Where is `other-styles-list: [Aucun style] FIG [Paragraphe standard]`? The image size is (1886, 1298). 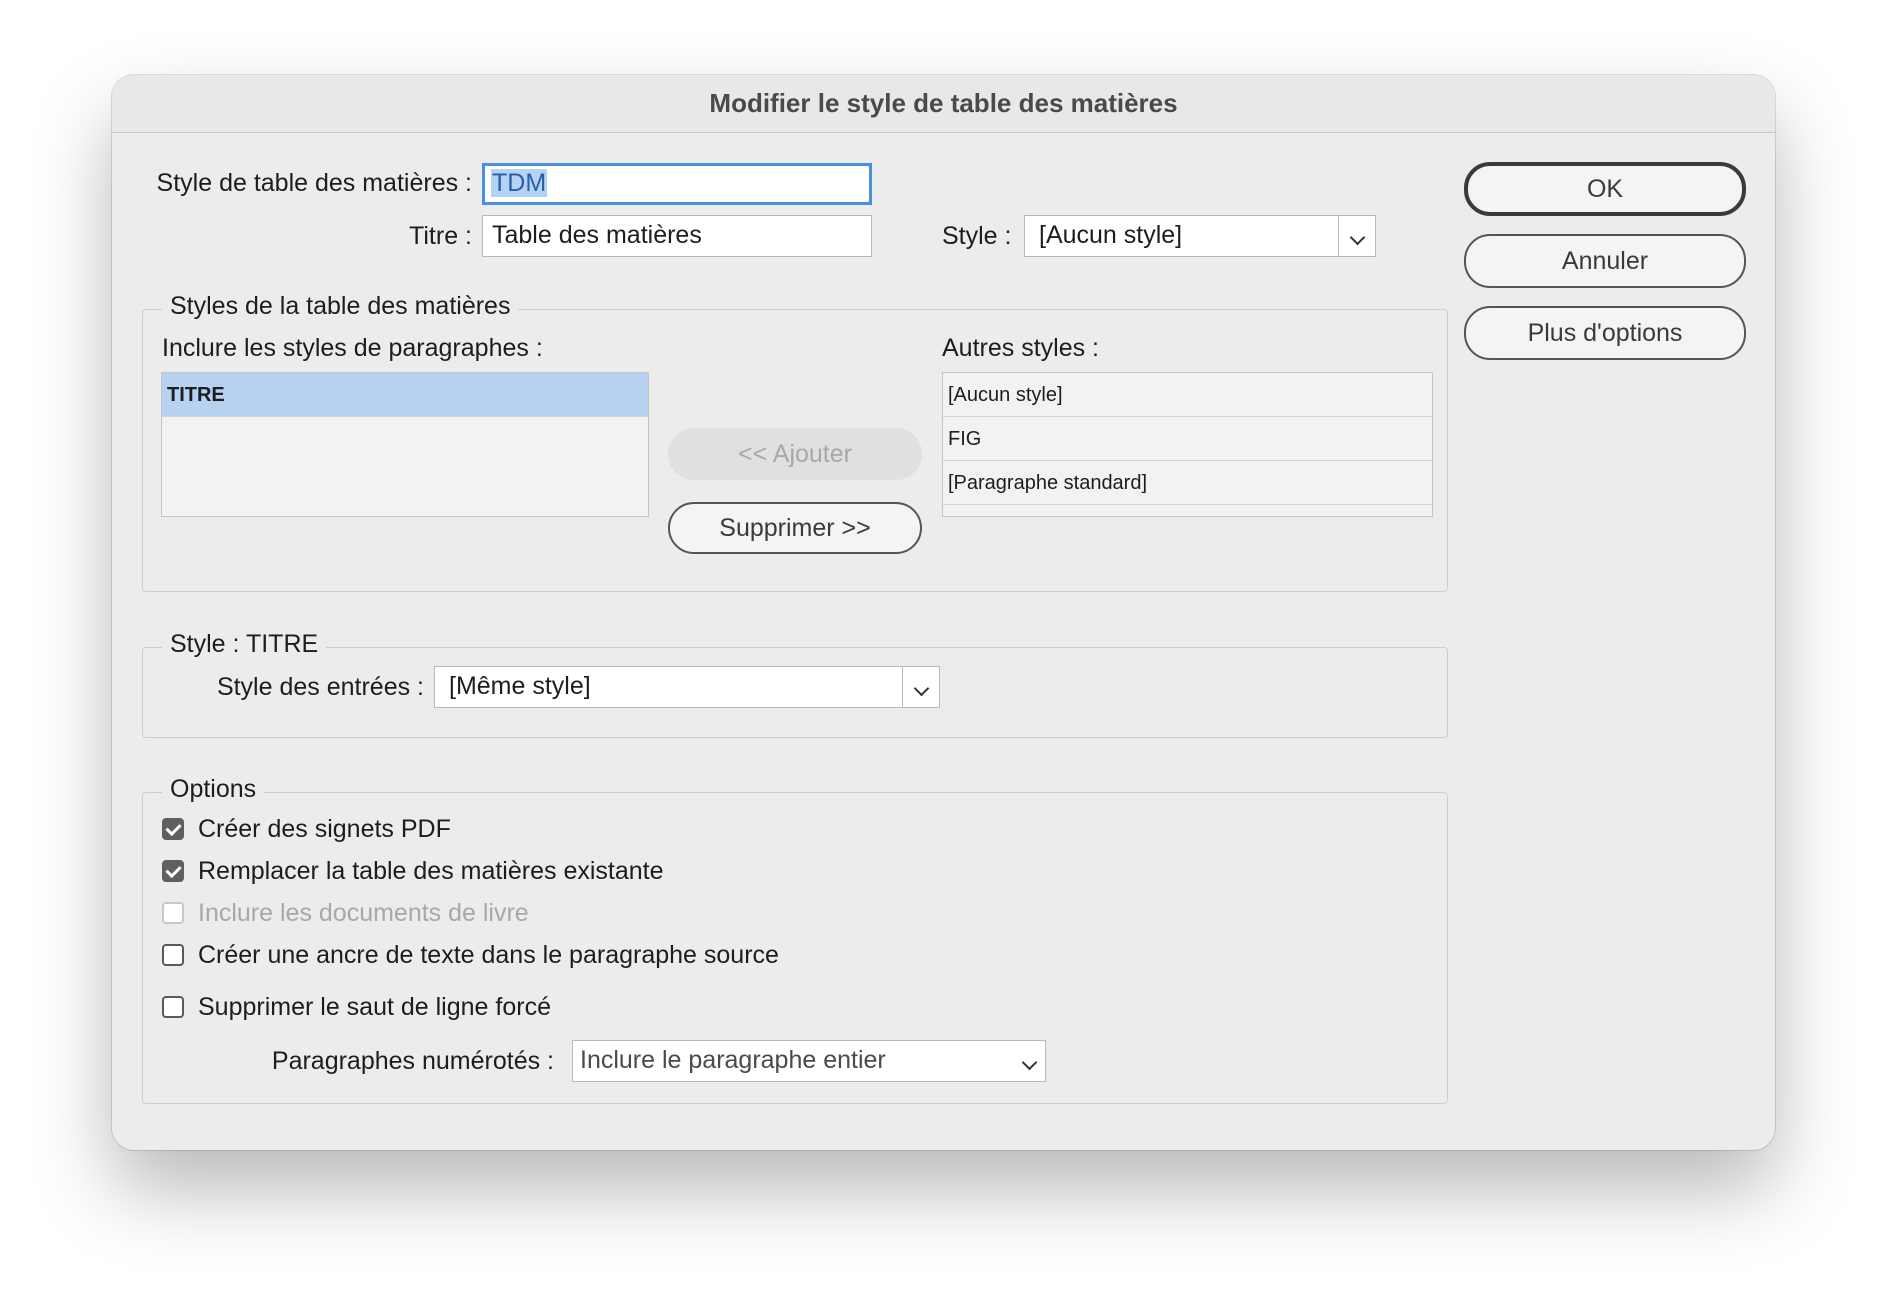
other-styles-list: [Aucun style] FIG [Paragraphe standard] is located at coordinates (1187, 444).